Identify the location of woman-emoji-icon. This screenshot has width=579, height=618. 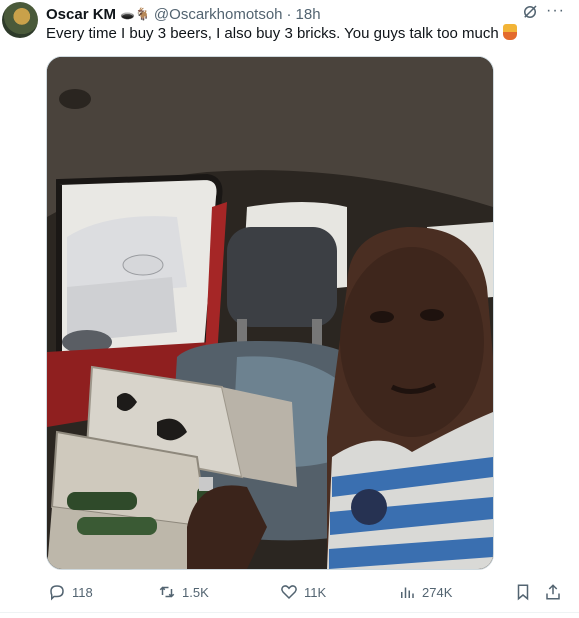
(509, 32).